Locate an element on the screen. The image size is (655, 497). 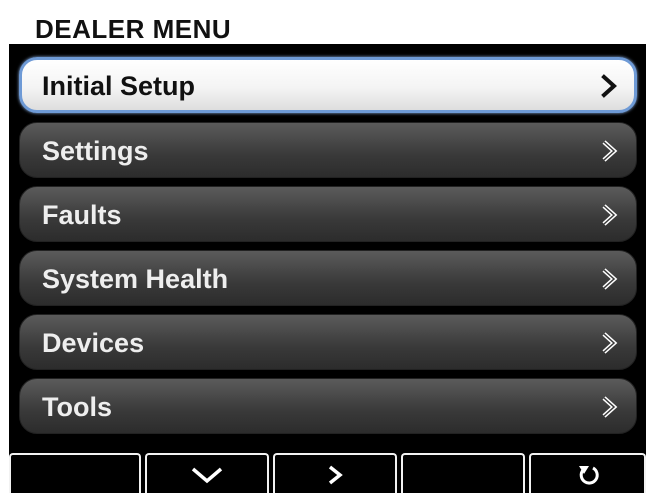
menu-item-settings: Settings is located at coordinates (328, 150).